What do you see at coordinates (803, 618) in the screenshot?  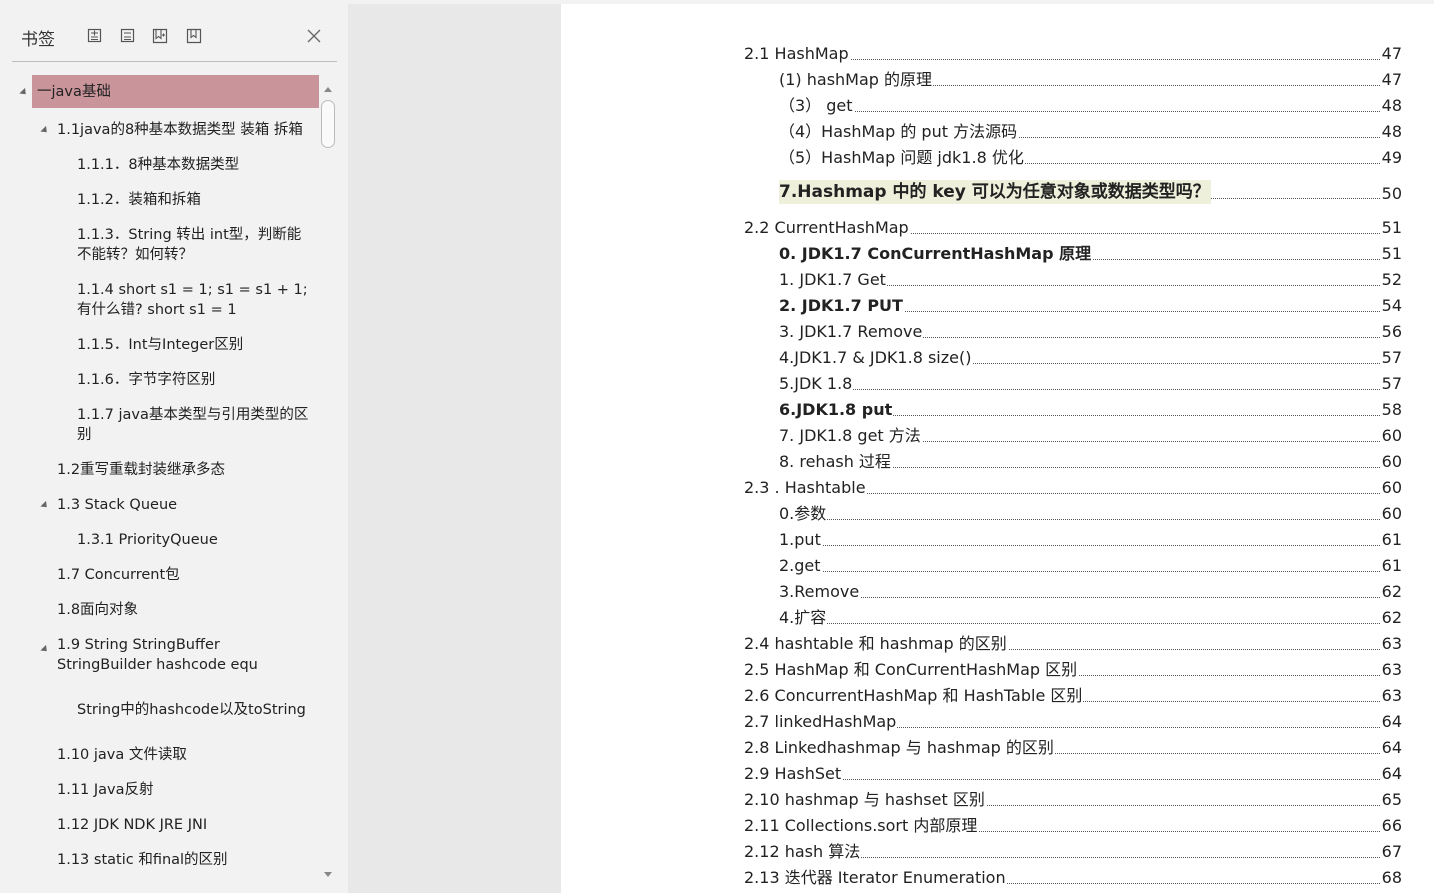 I see `toc-entry-title: 4.扩容` at bounding box center [803, 618].